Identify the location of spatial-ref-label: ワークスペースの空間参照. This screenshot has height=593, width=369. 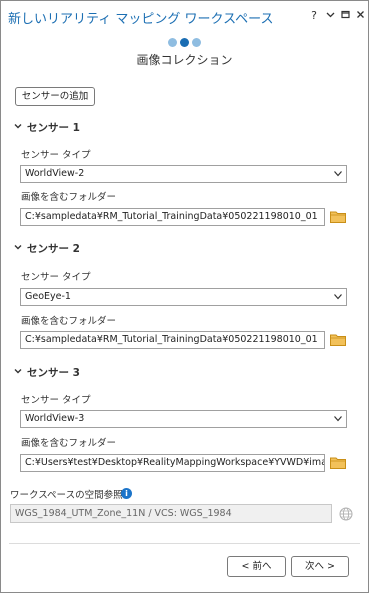
(66, 495).